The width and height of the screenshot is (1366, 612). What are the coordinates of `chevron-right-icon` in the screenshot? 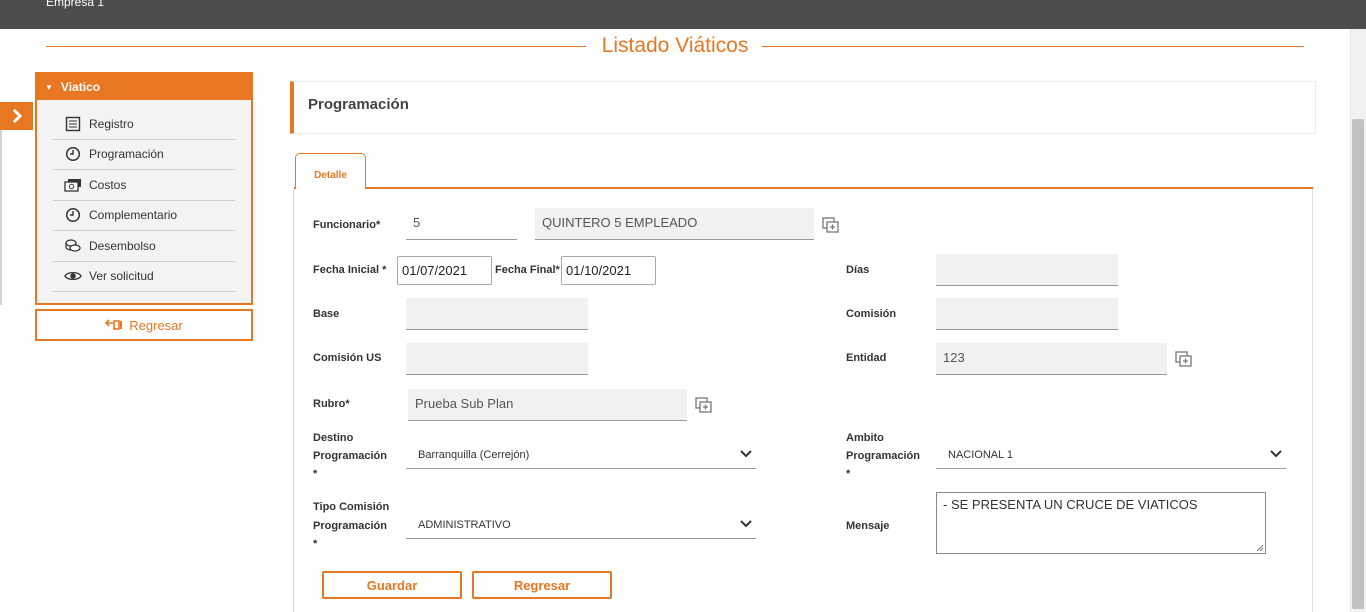 It's located at (17, 116).